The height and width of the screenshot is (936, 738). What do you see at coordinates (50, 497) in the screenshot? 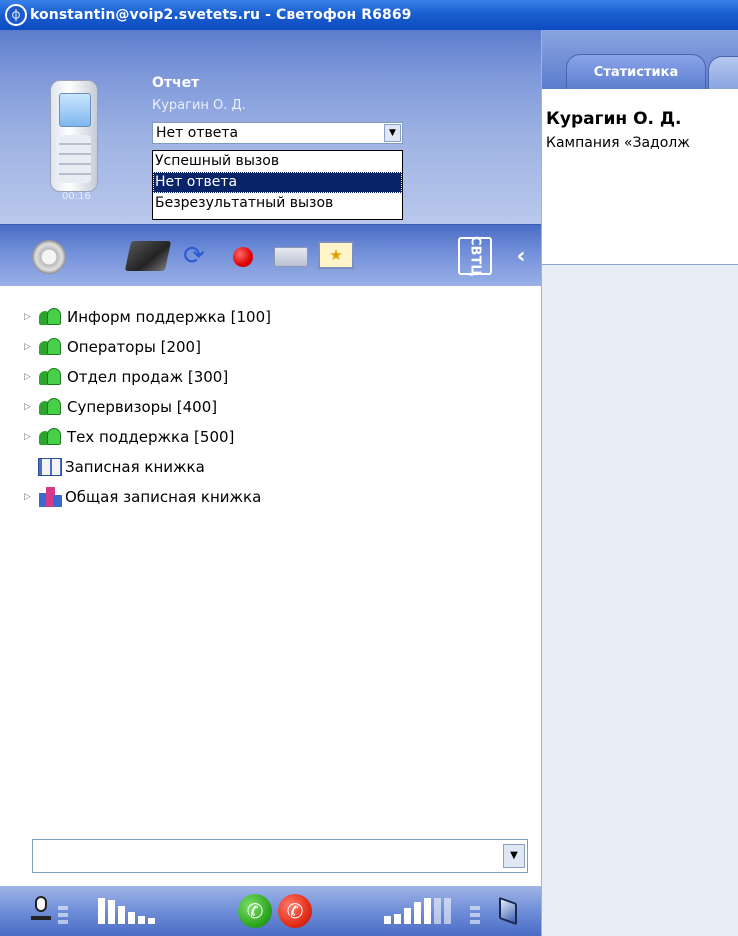
I see `shared-book-icon` at bounding box center [50, 497].